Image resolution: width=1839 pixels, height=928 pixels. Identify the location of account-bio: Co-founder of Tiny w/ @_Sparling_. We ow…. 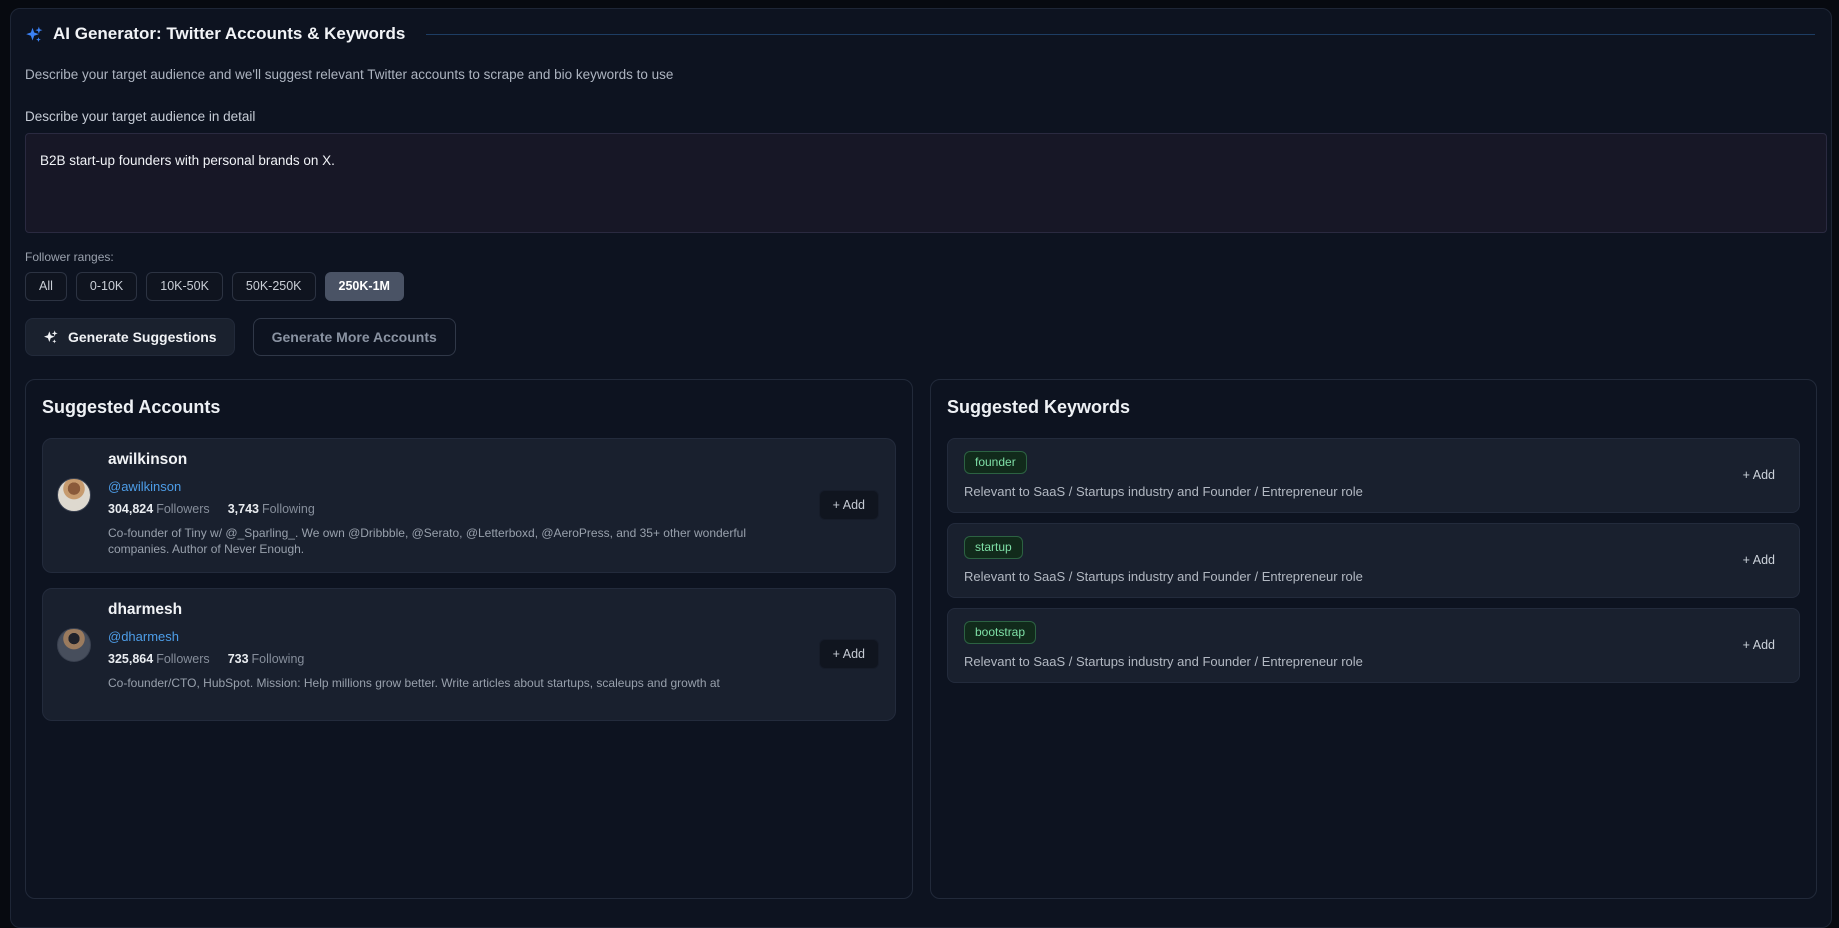
(427, 541).